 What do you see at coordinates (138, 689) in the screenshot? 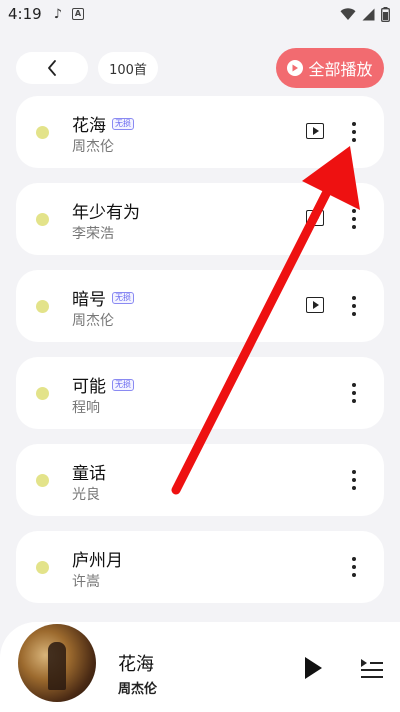
I see `now-playing-artist: 周杰伦` at bounding box center [138, 689].